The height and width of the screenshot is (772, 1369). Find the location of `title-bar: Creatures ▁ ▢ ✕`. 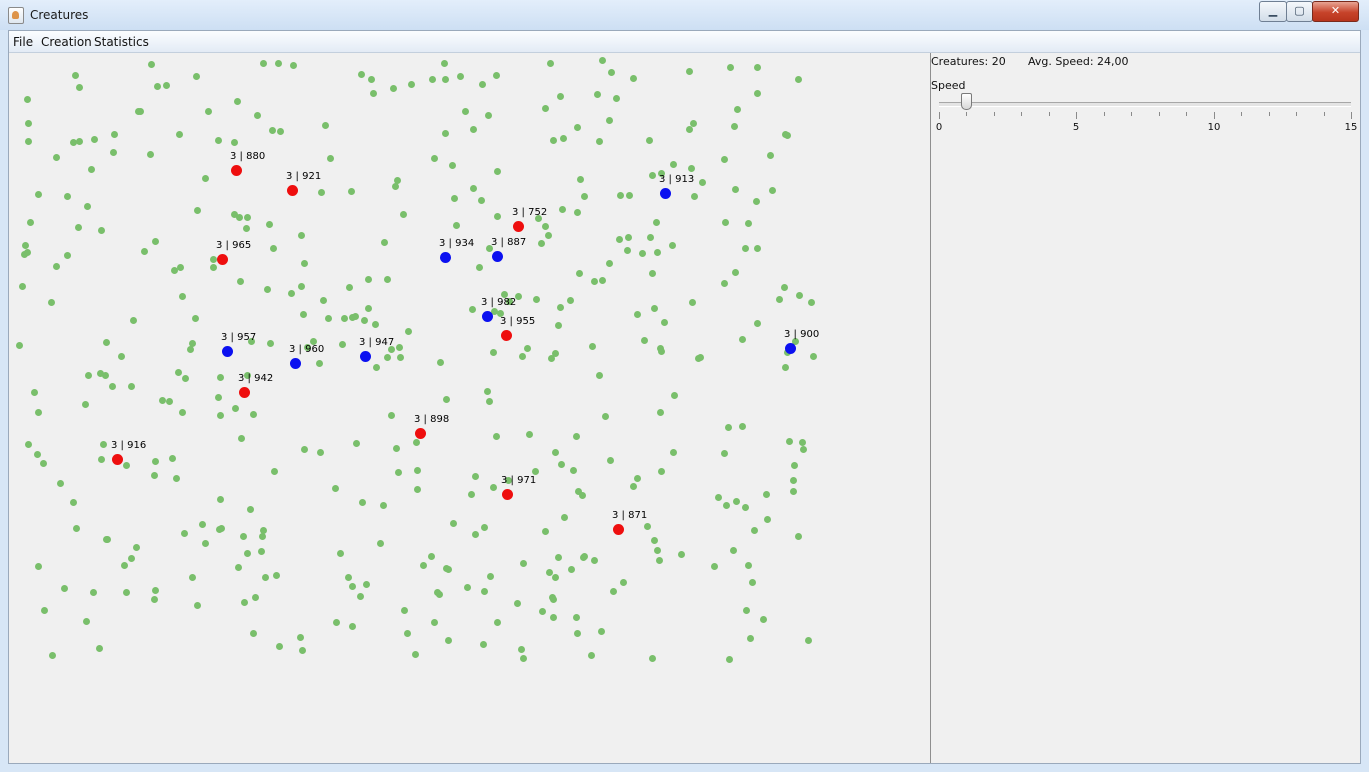

title-bar: Creatures ▁ ▢ ✕ is located at coordinates (684, 15).